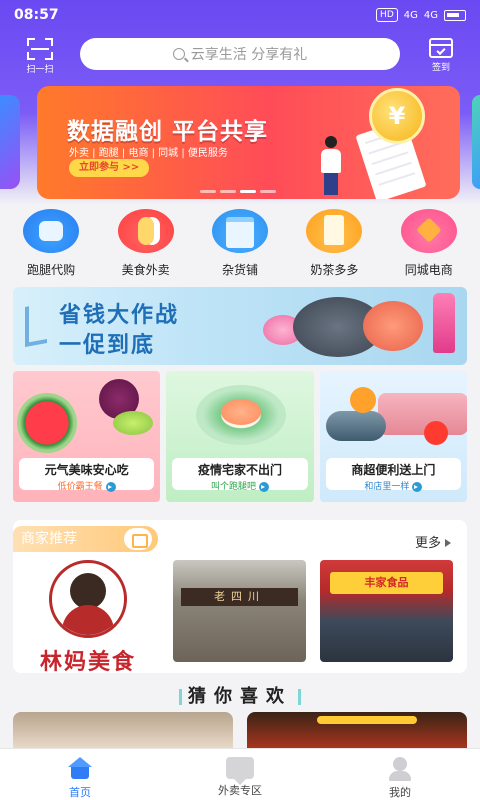 This screenshot has height=800, width=480. What do you see at coordinates (435, 433) in the screenshot?
I see `tomato-image` at bounding box center [435, 433].